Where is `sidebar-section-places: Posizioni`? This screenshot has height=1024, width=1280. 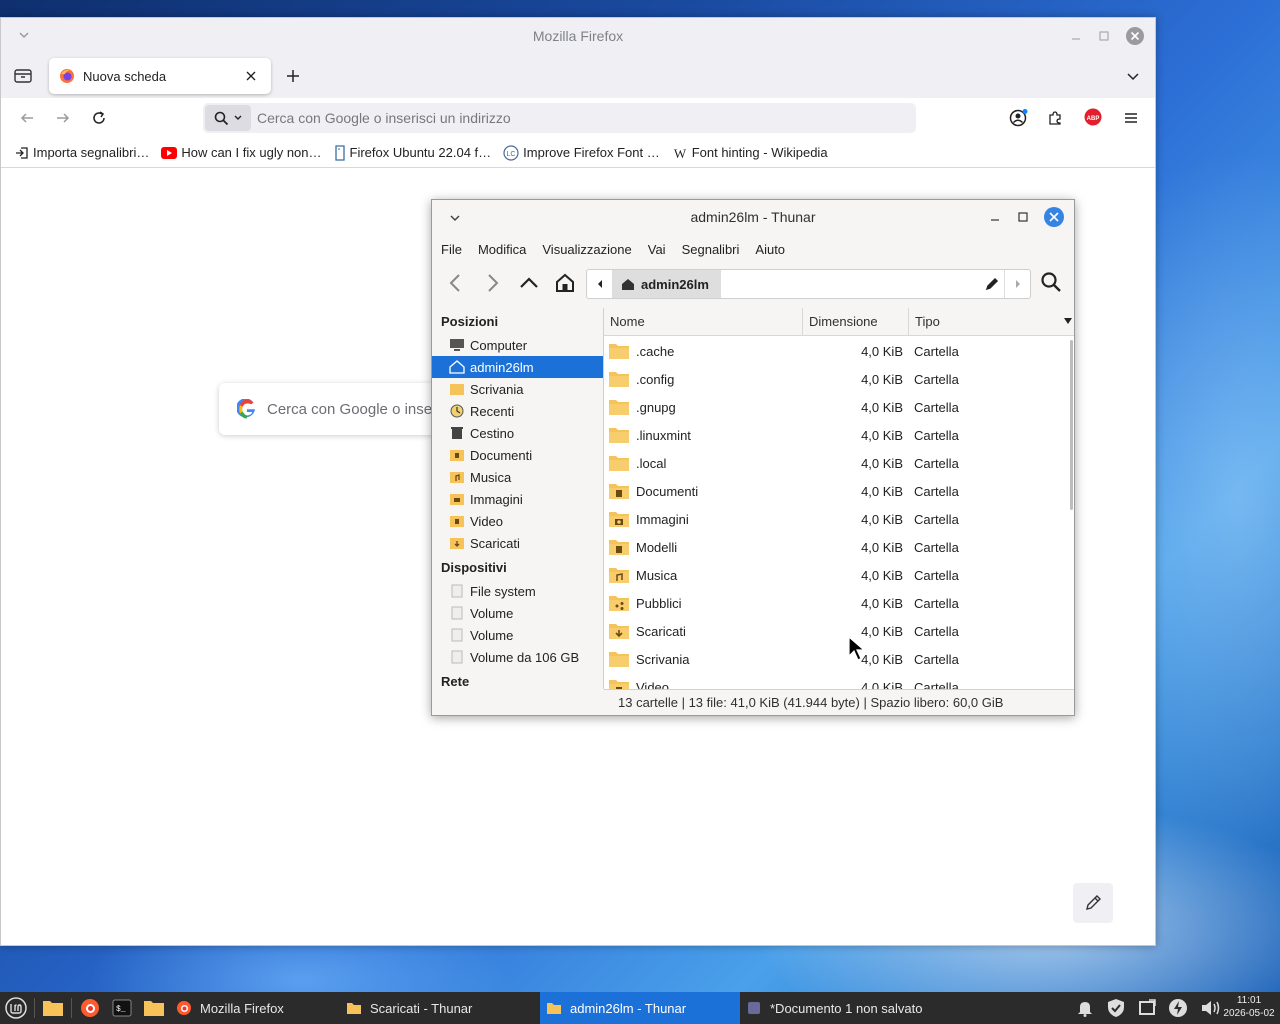 sidebar-section-places: Posizioni is located at coordinates (517, 322).